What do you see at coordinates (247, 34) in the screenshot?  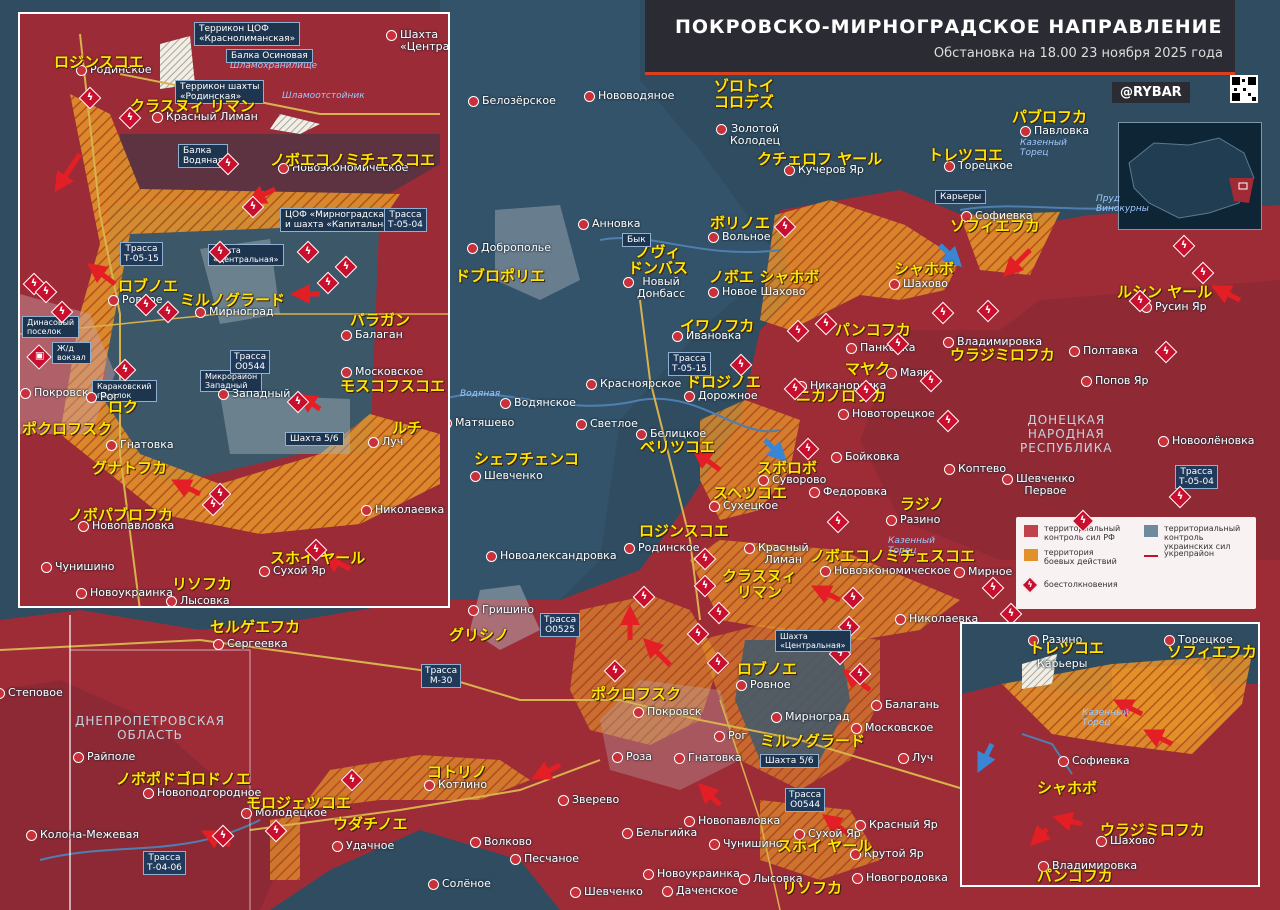 I see `callout-terrikon-cof: Террикон ЦОФ «Краснолиманская»` at bounding box center [247, 34].